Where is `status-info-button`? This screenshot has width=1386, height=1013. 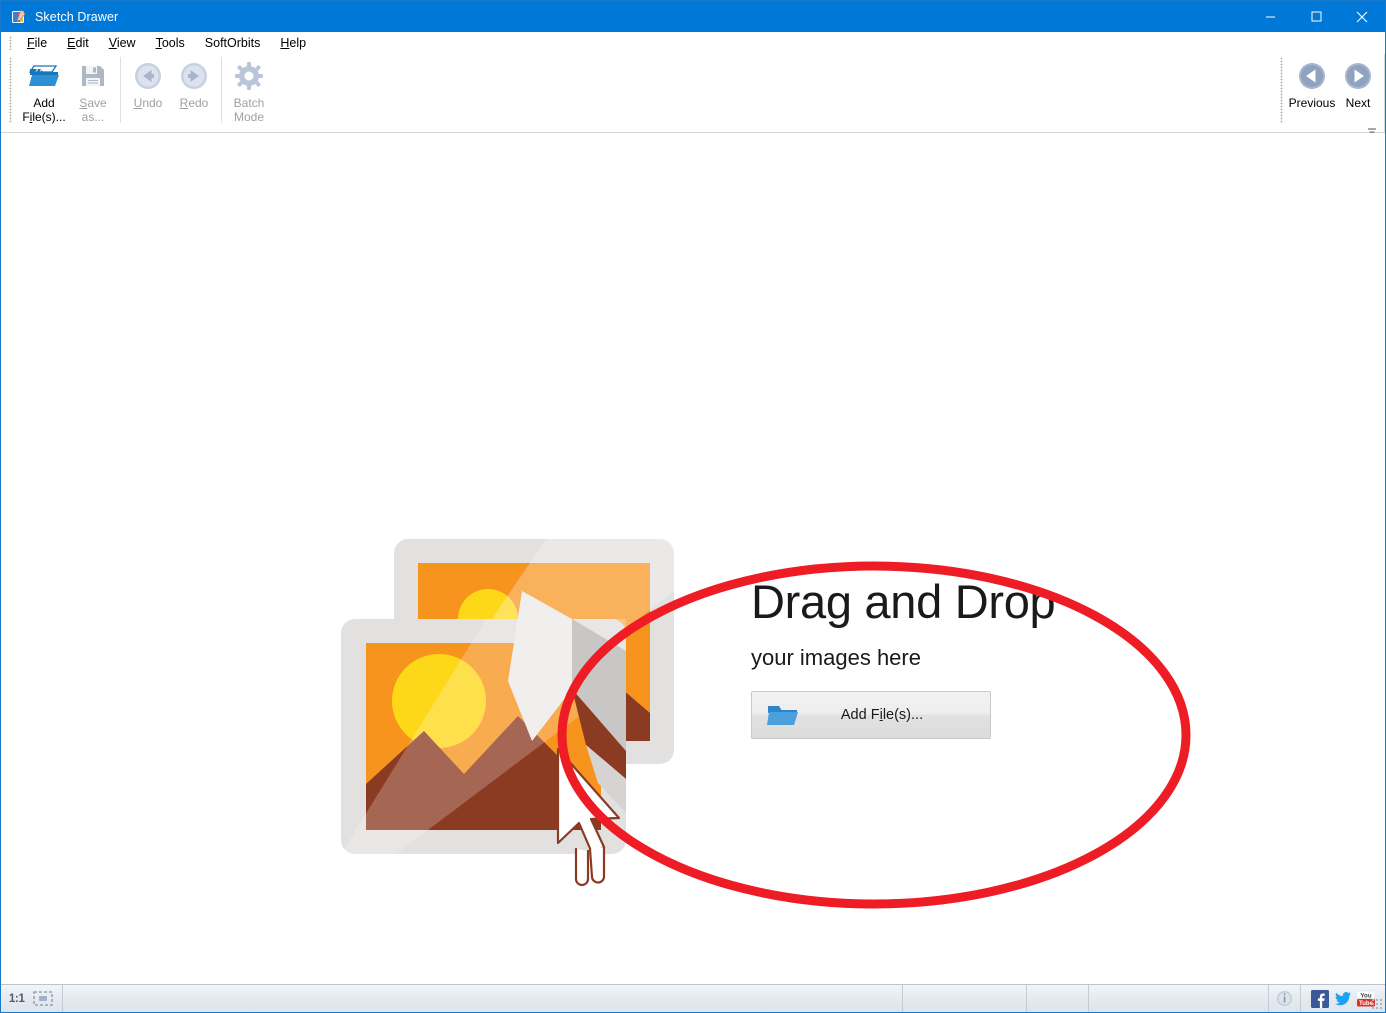 status-info-button is located at coordinates (1285, 998).